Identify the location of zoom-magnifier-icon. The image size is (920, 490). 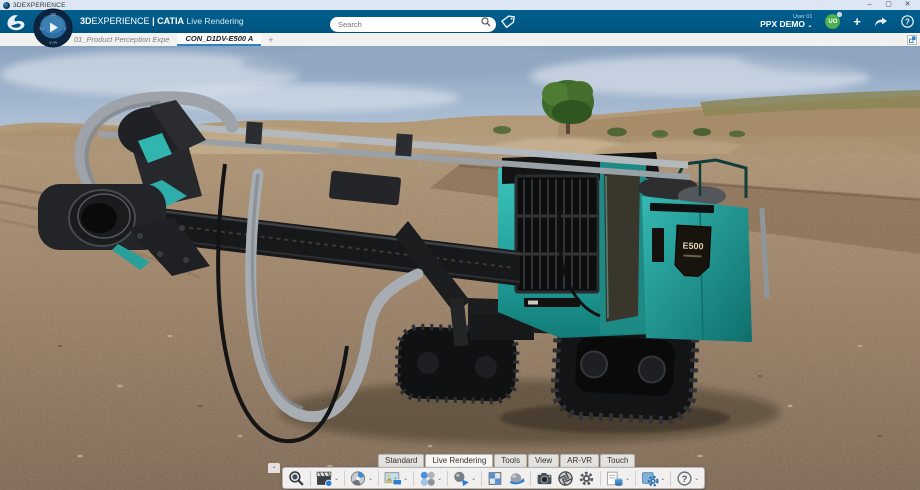
(296, 478).